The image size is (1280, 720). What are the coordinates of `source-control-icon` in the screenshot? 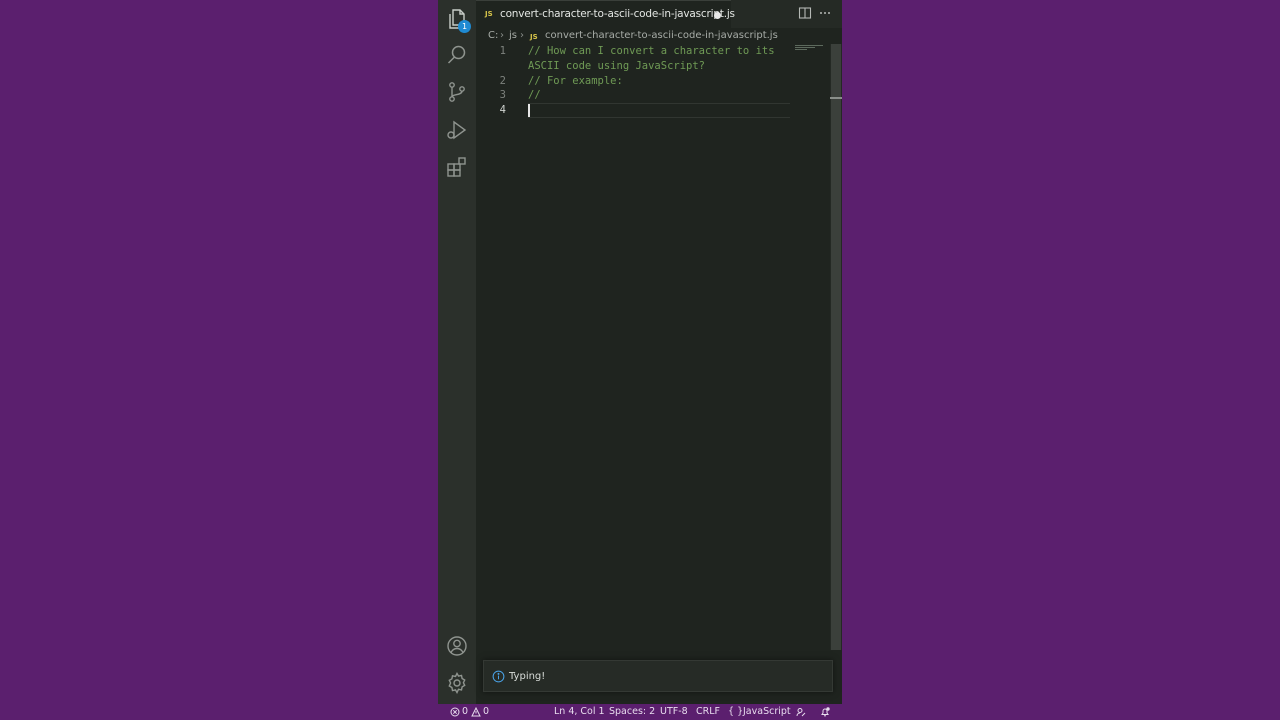 It's located at (457, 92).